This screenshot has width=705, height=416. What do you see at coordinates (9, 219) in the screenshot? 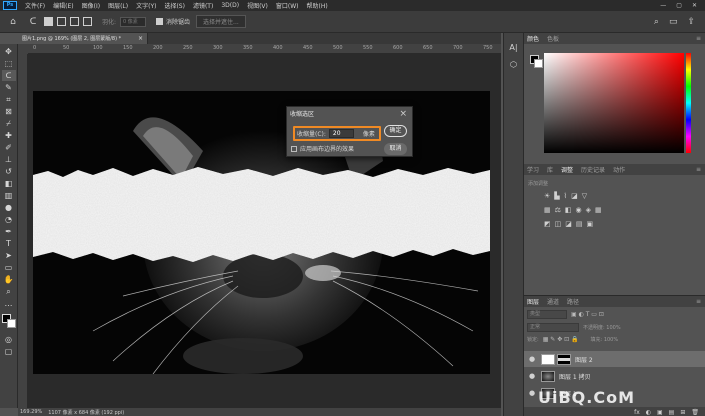
I see `dodge-tool-icon: ◔` at bounding box center [9, 219].